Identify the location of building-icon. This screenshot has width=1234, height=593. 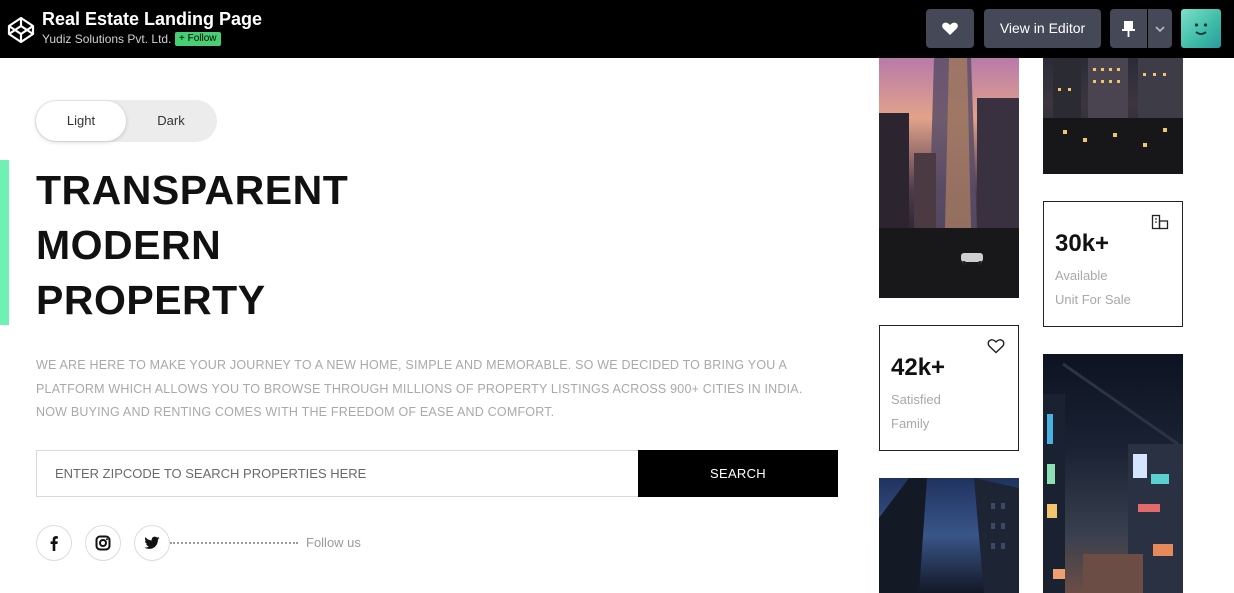
(1160, 222).